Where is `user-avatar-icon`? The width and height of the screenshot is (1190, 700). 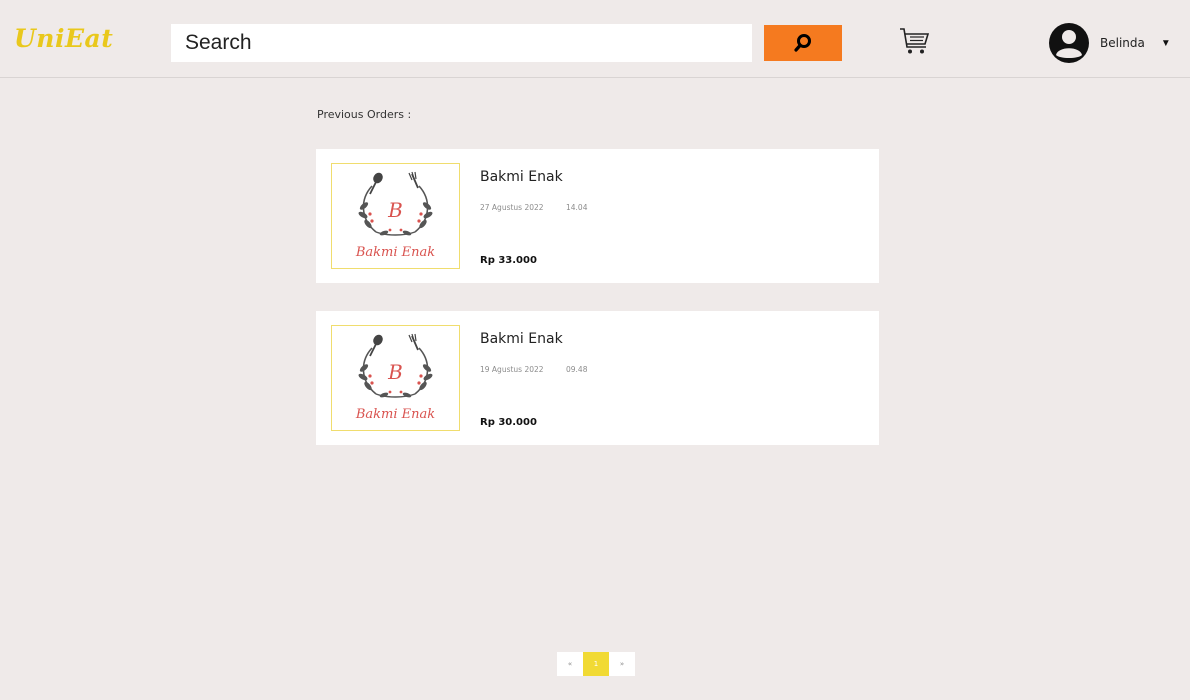 user-avatar-icon is located at coordinates (1069, 43).